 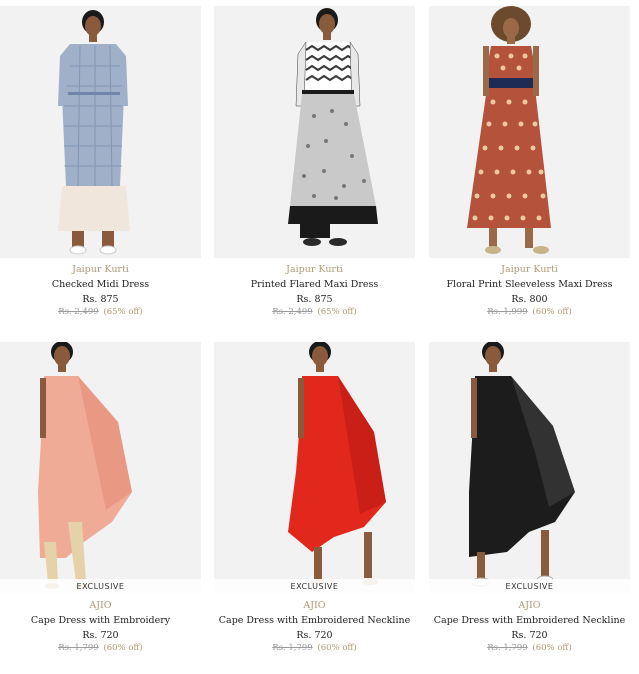 I want to click on product-name: Printed Flared Maxi Dress, so click(x=314, y=284).